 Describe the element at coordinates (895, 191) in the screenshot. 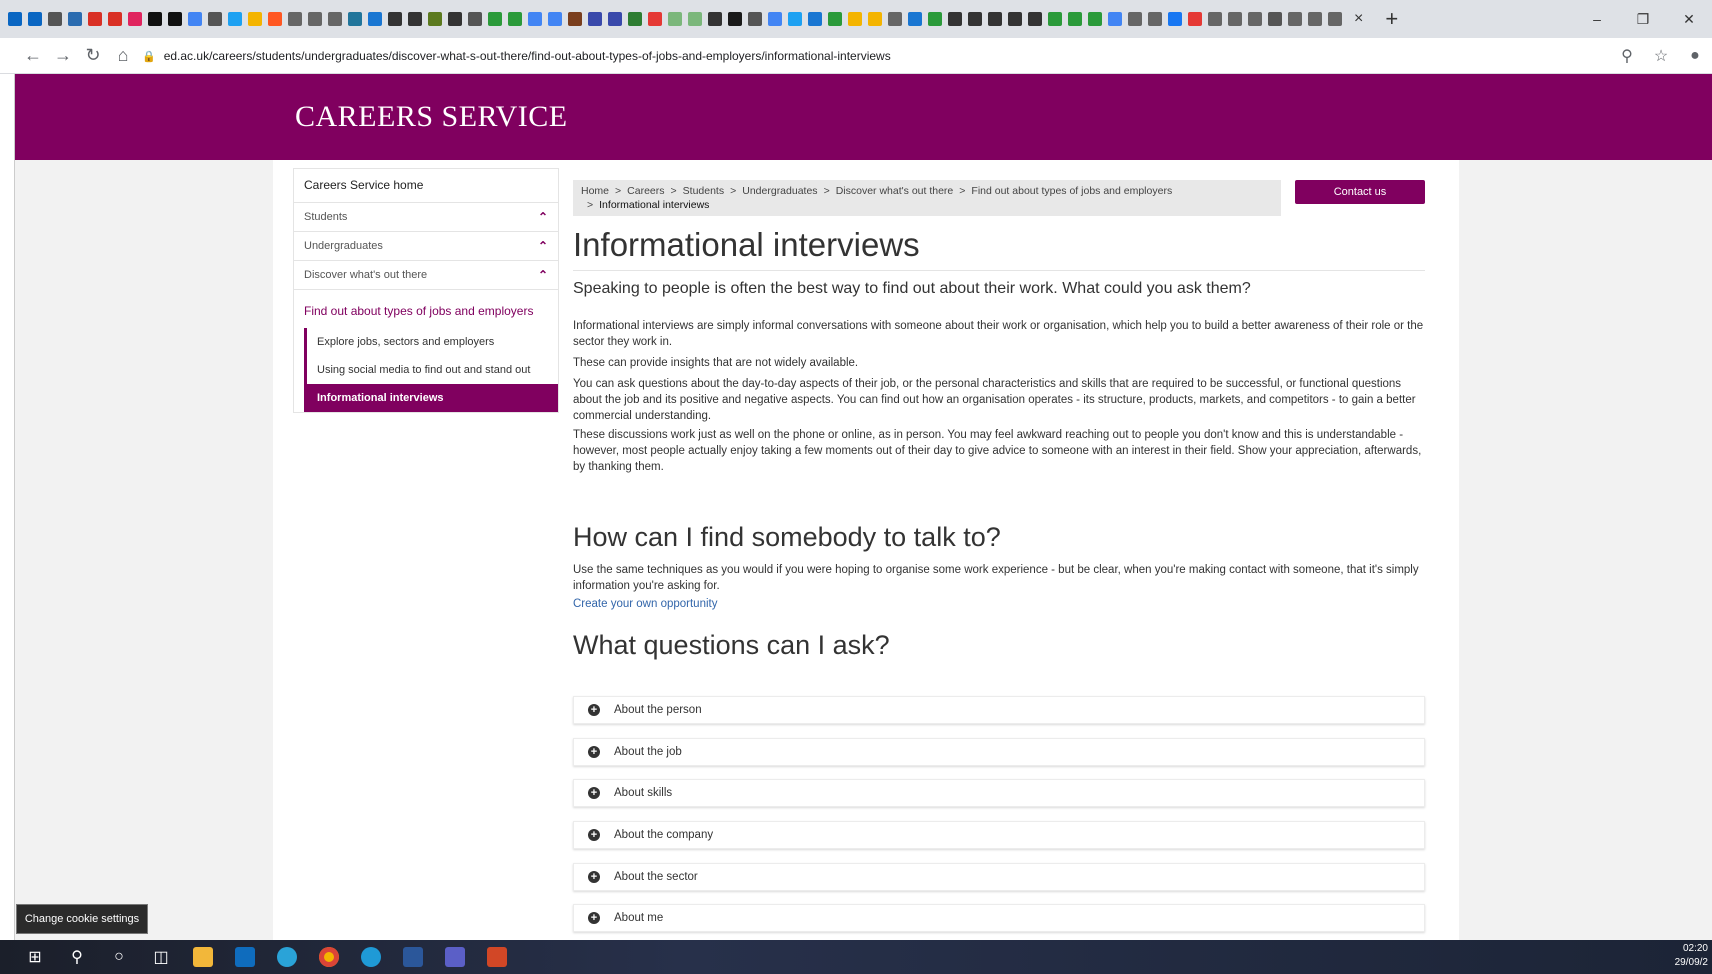

I see `breadcrumb-item: Discover what's out there` at that location.